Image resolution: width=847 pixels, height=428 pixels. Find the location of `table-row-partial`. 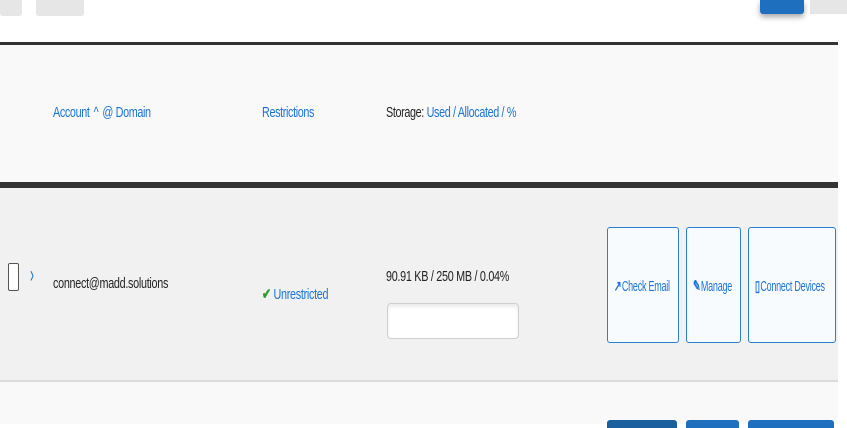

table-row-partial is located at coordinates (419, 403).